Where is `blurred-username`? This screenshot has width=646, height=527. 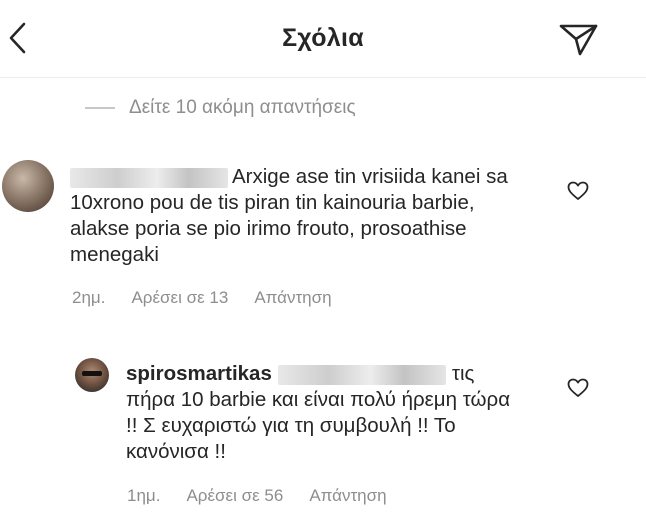 blurred-username is located at coordinates (149, 177).